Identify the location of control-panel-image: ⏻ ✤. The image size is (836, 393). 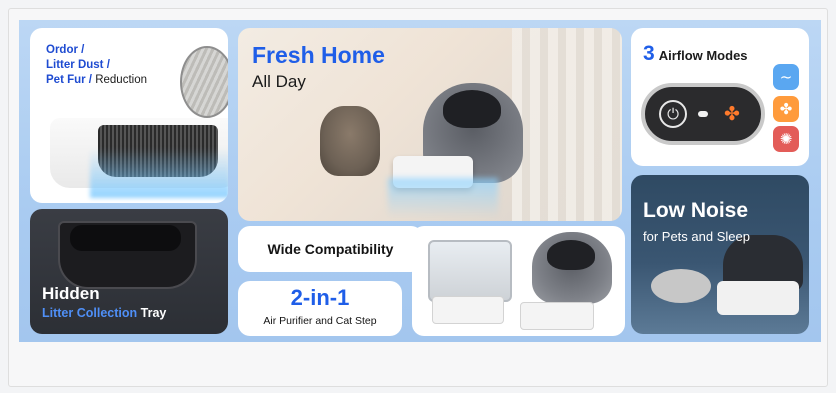
(703, 114).